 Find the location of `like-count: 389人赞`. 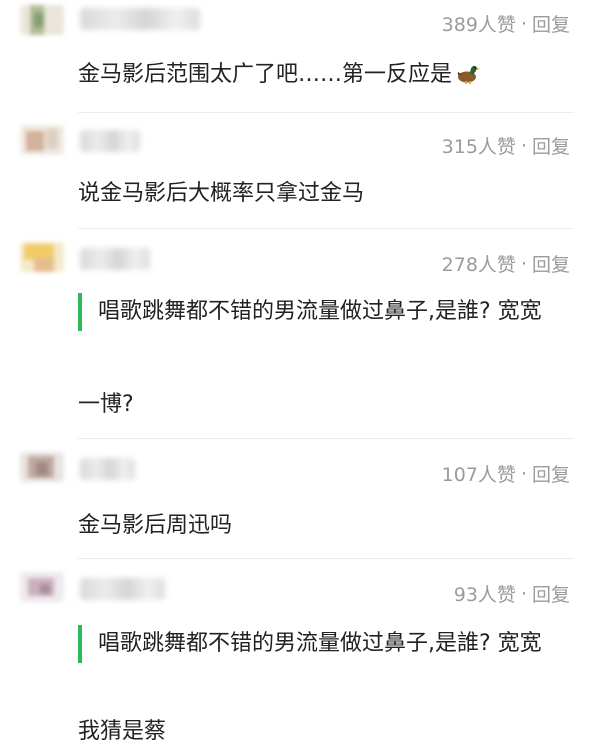

like-count: 389人赞 is located at coordinates (479, 23).